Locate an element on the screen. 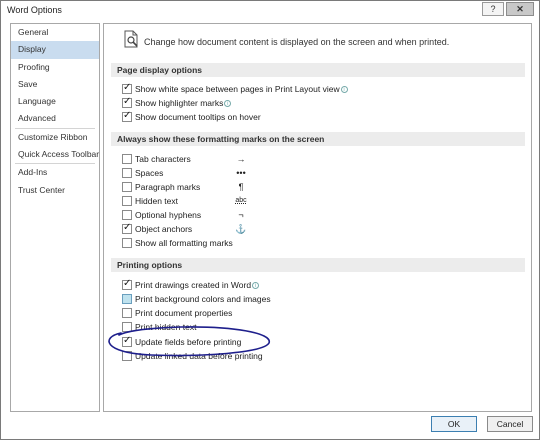 The height and width of the screenshot is (441, 540). title-bar: Word Options ? ✕ is located at coordinates (270, 10).